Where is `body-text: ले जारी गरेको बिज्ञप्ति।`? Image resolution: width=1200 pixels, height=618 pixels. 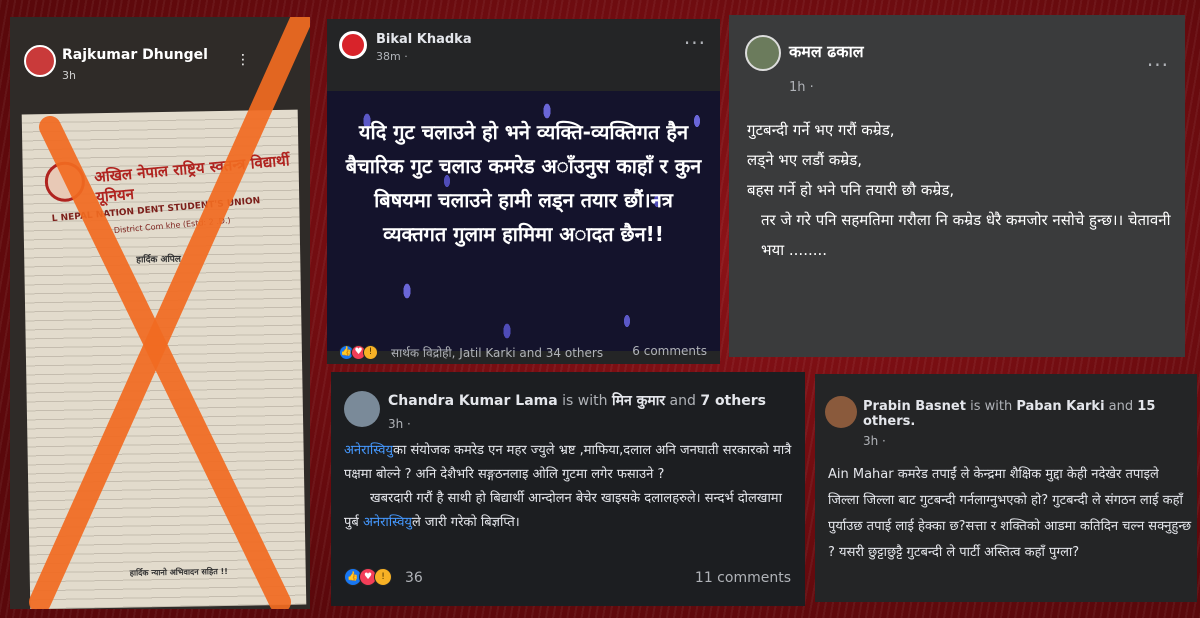
body-text: ले जारी गरेको बिज्ञप्ति। is located at coordinates (465, 522).